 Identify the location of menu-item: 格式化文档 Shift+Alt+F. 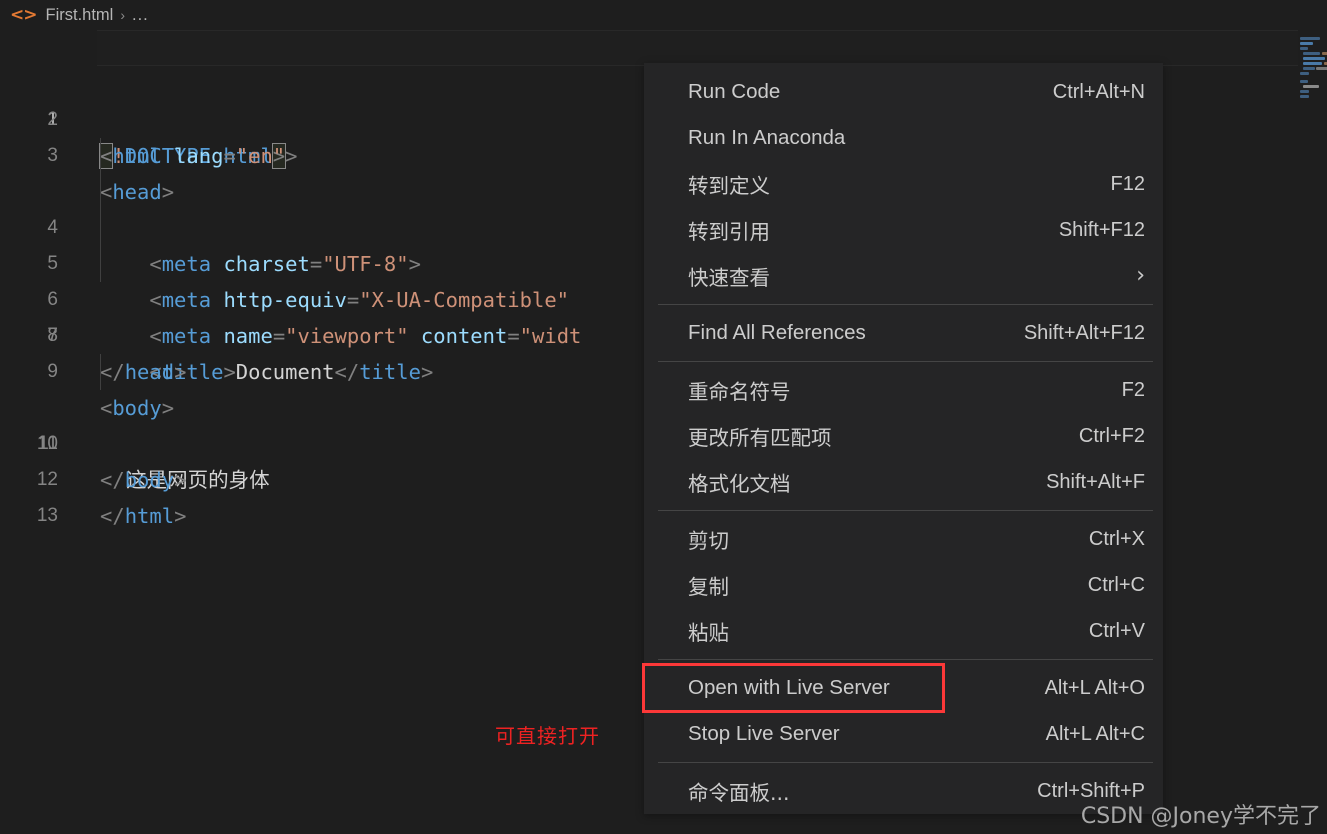
(903, 482).